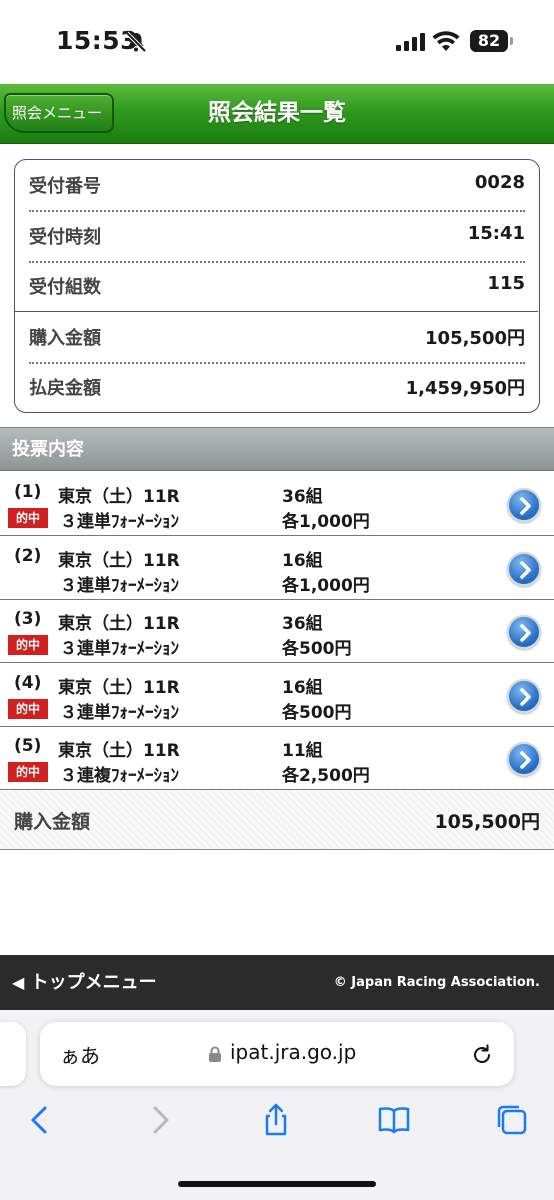 This screenshot has width=554, height=1200. What do you see at coordinates (410, 42) in the screenshot?
I see `cellular-signal-icon` at bounding box center [410, 42].